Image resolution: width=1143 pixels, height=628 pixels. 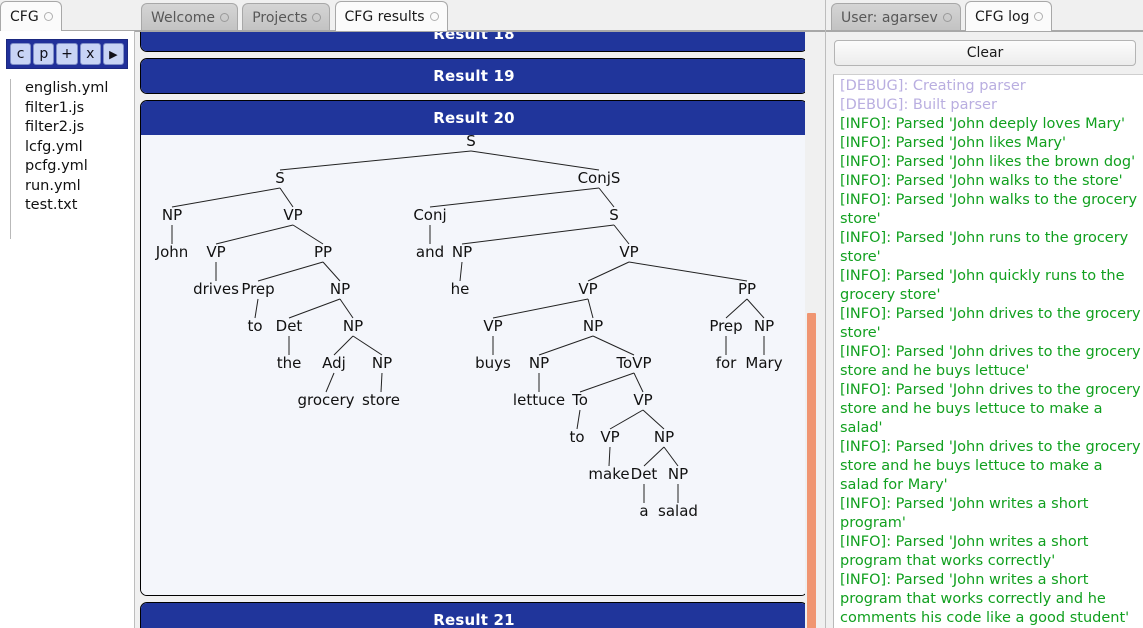 I want to click on parse-tree-node: Conj, so click(x=429, y=215).